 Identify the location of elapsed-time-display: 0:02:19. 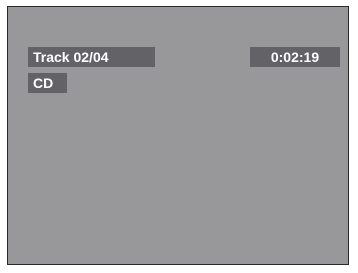
(295, 57).